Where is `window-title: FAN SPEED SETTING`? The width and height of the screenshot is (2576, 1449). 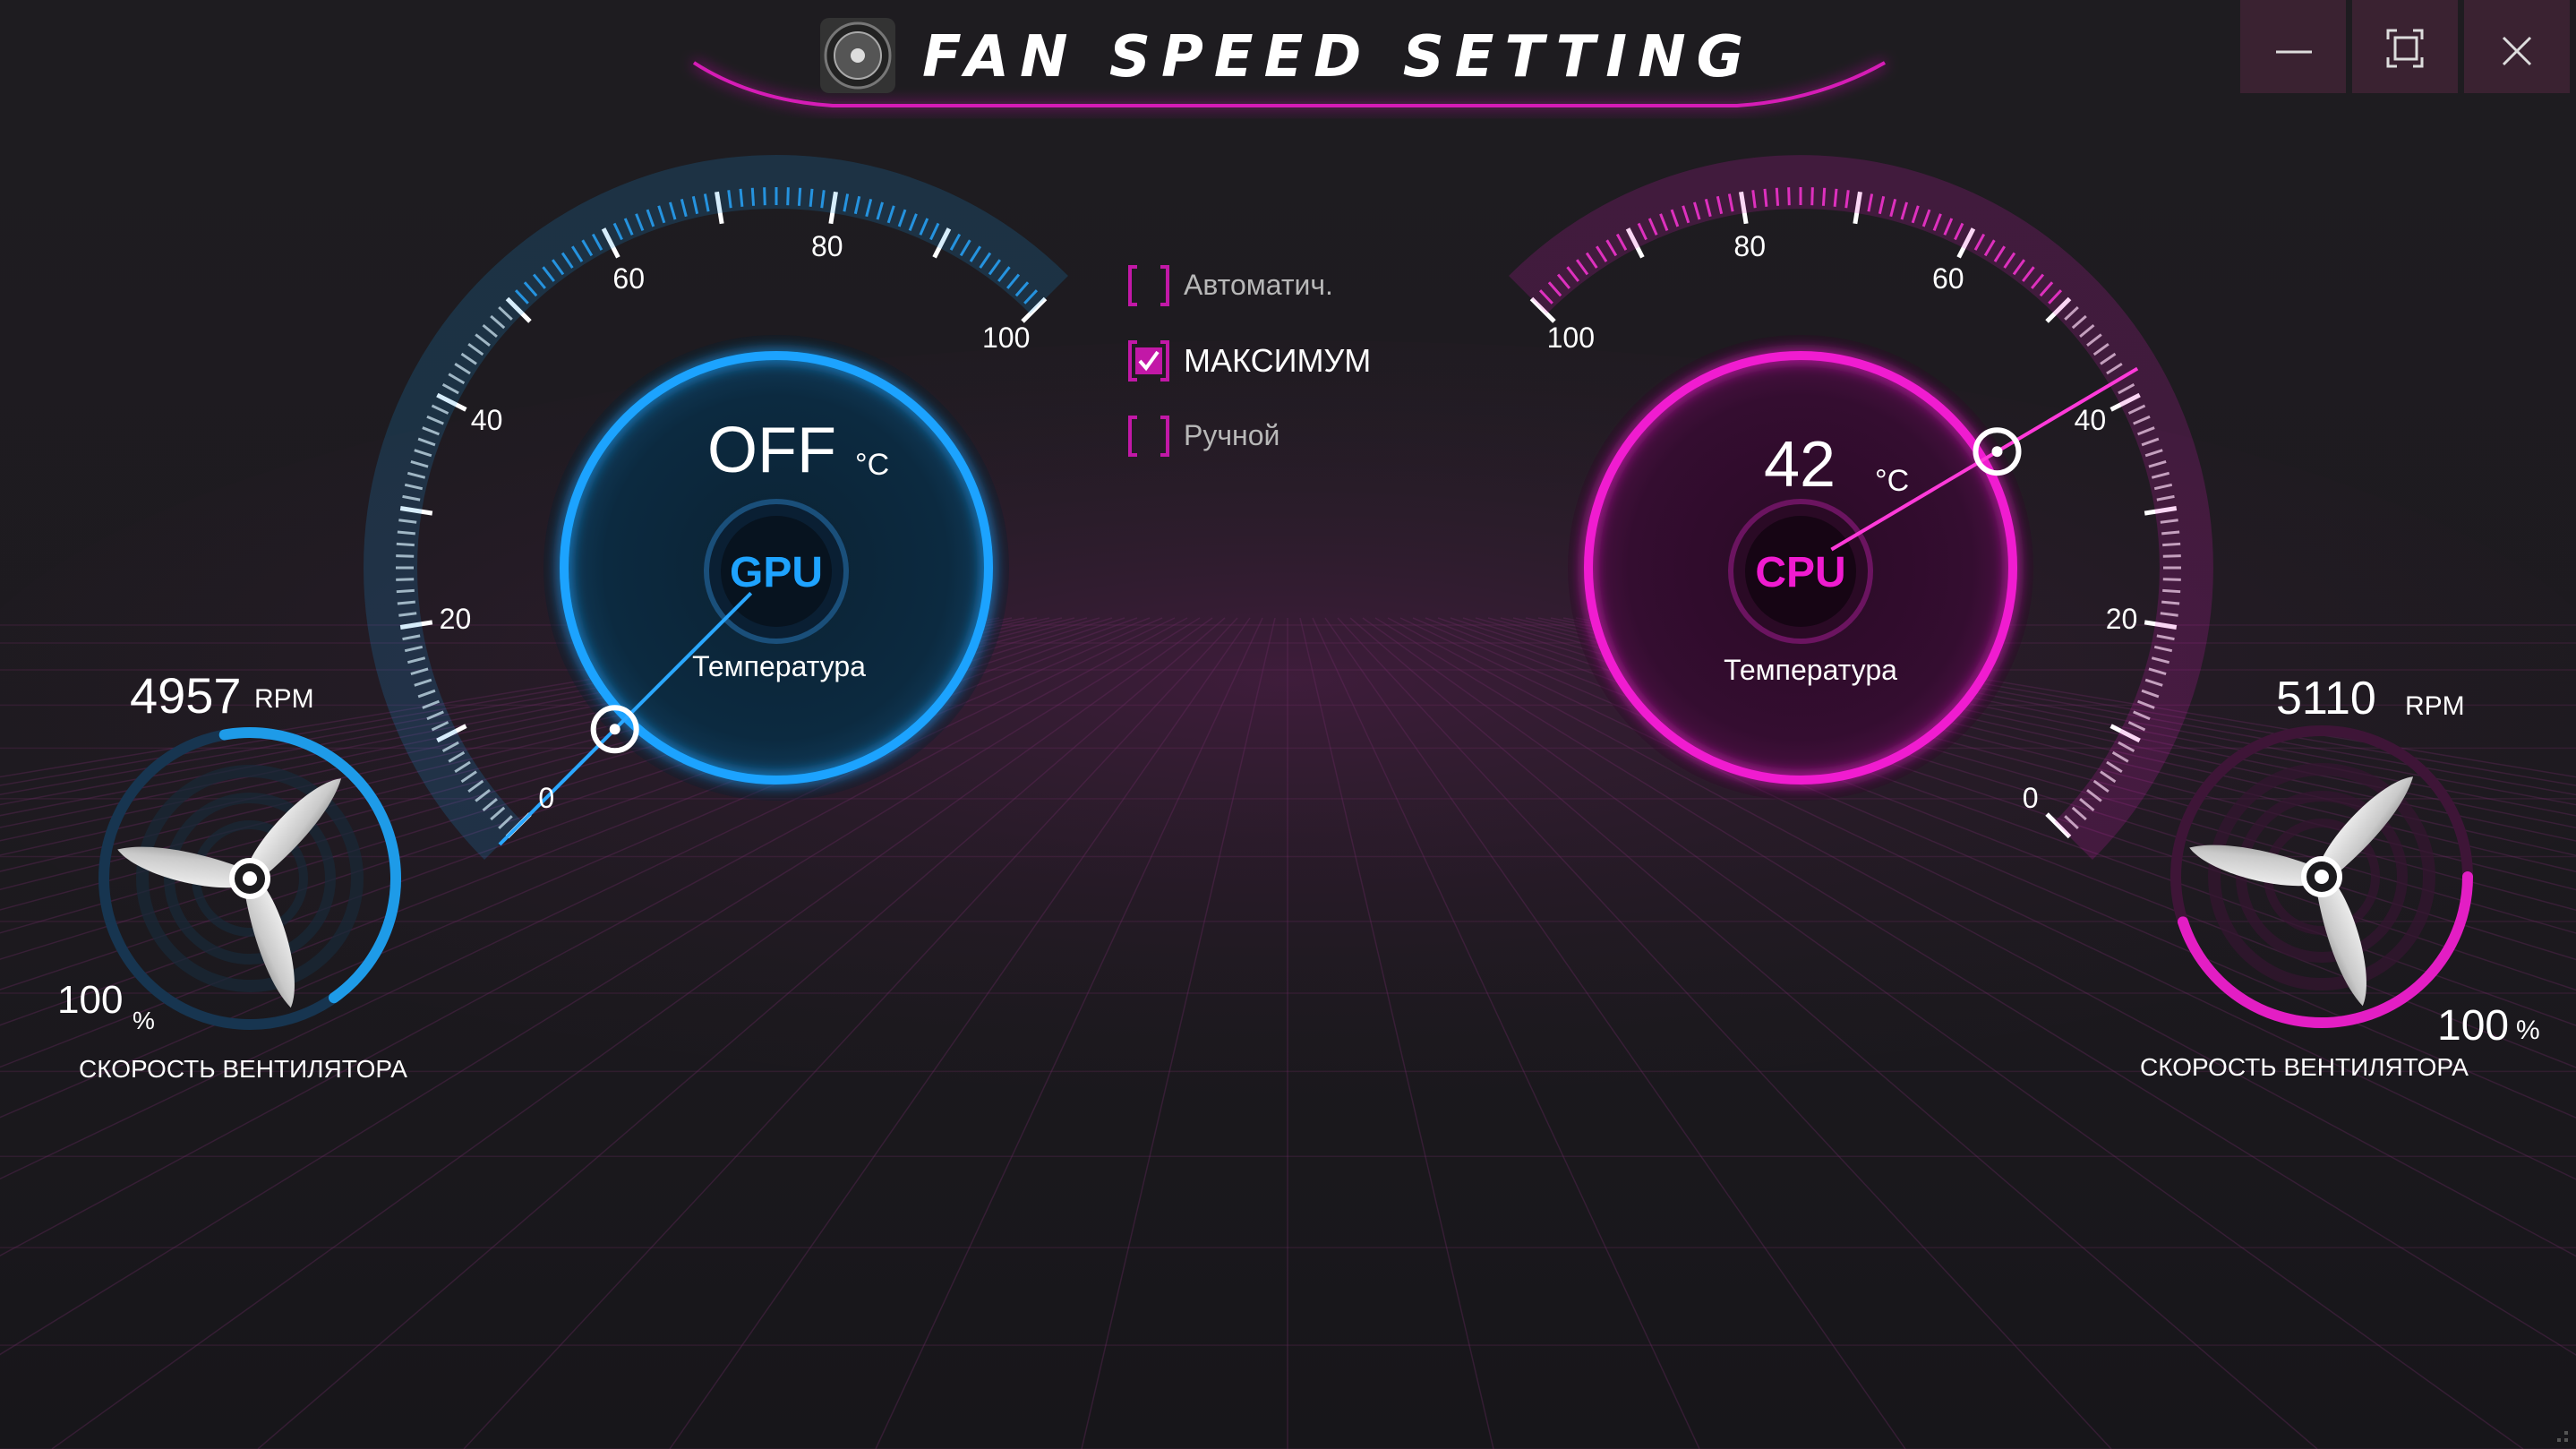
window-title: FAN SPEED SETTING is located at coordinates (1338, 57).